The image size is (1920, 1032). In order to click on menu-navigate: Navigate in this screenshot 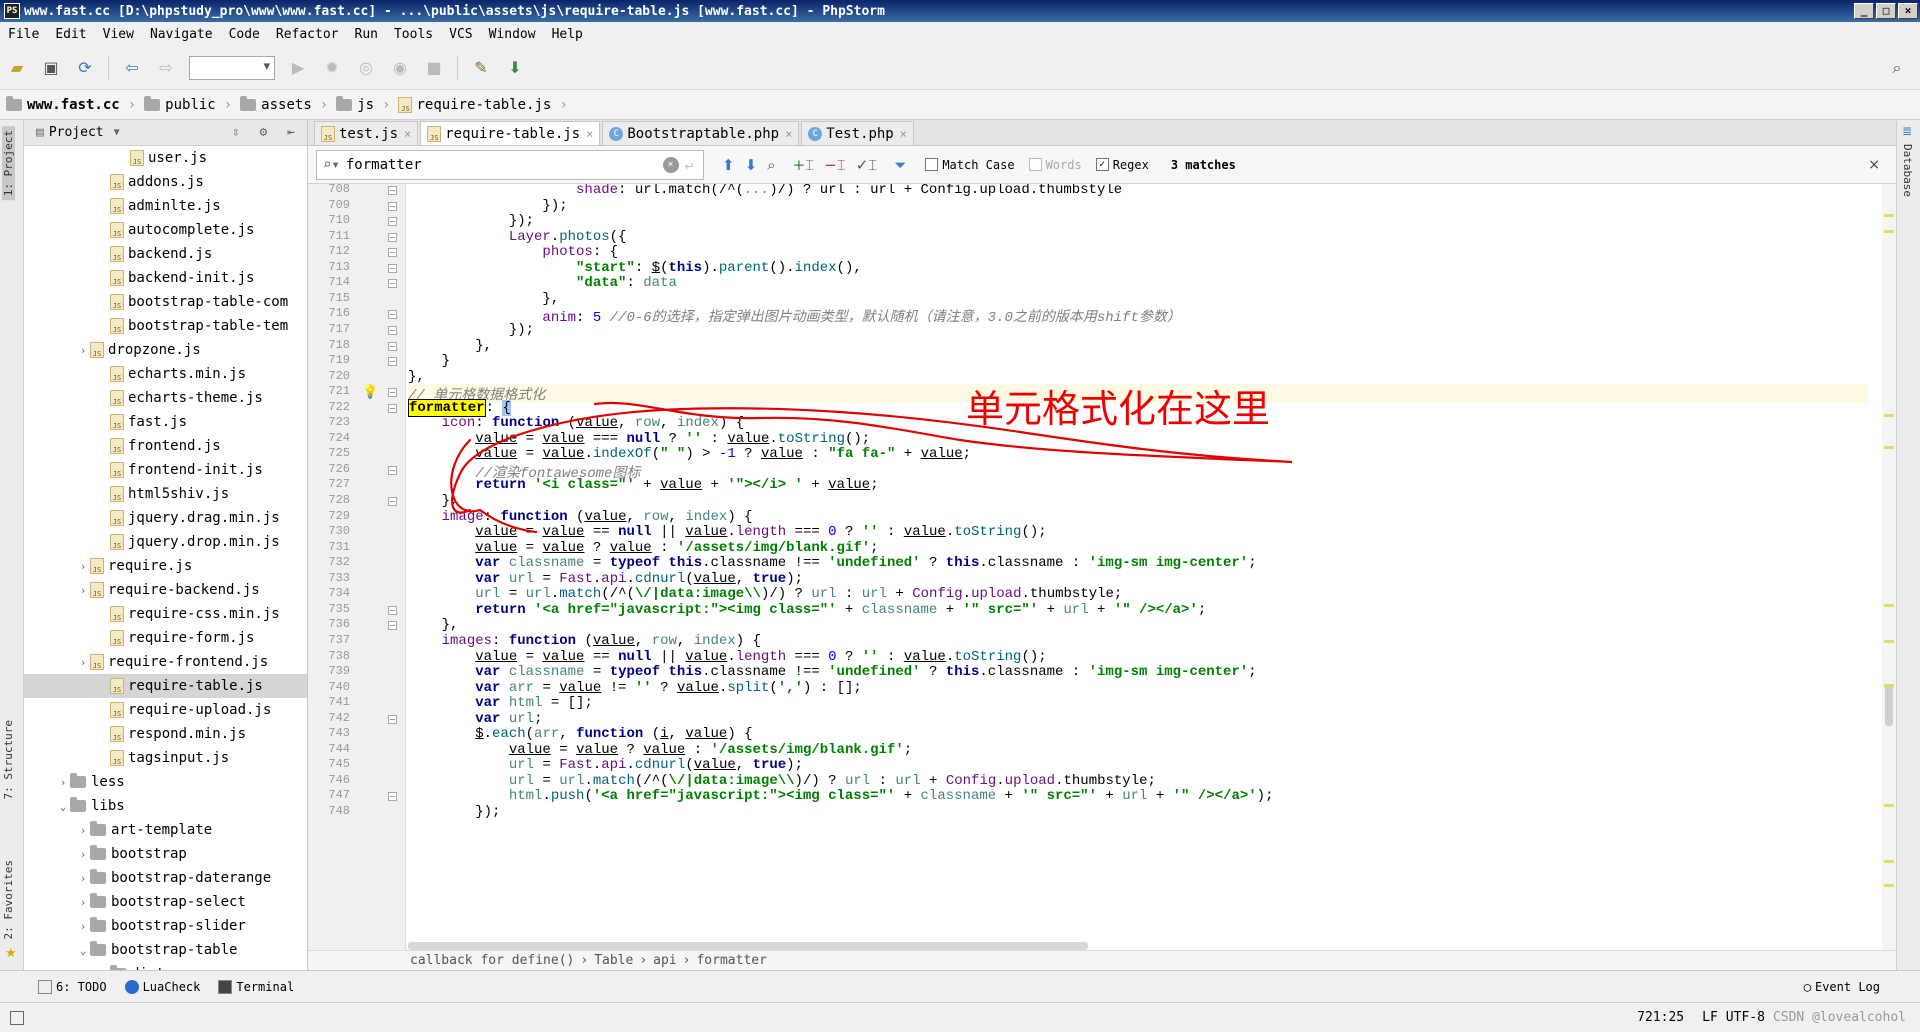, I will do `click(181, 34)`.